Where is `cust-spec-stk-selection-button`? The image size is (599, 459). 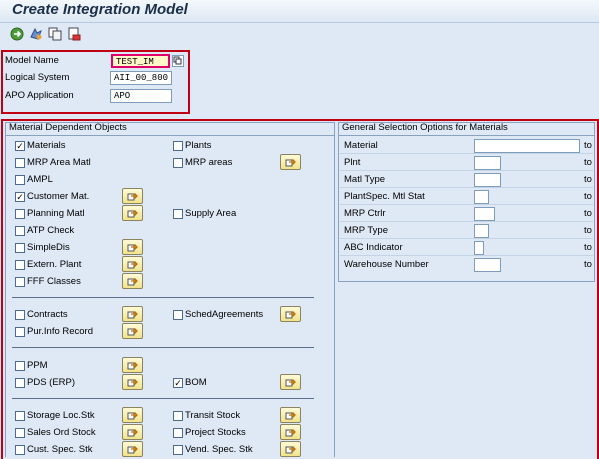
cust-spec-stk-selection-button is located at coordinates (132, 449).